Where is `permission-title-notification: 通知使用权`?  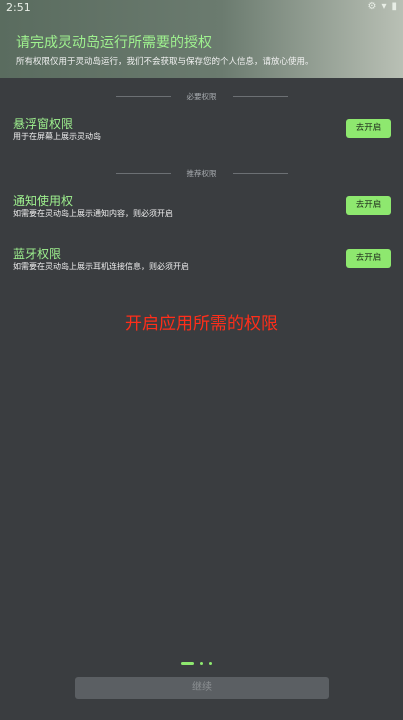 permission-title-notification: 通知使用权 is located at coordinates (43, 201).